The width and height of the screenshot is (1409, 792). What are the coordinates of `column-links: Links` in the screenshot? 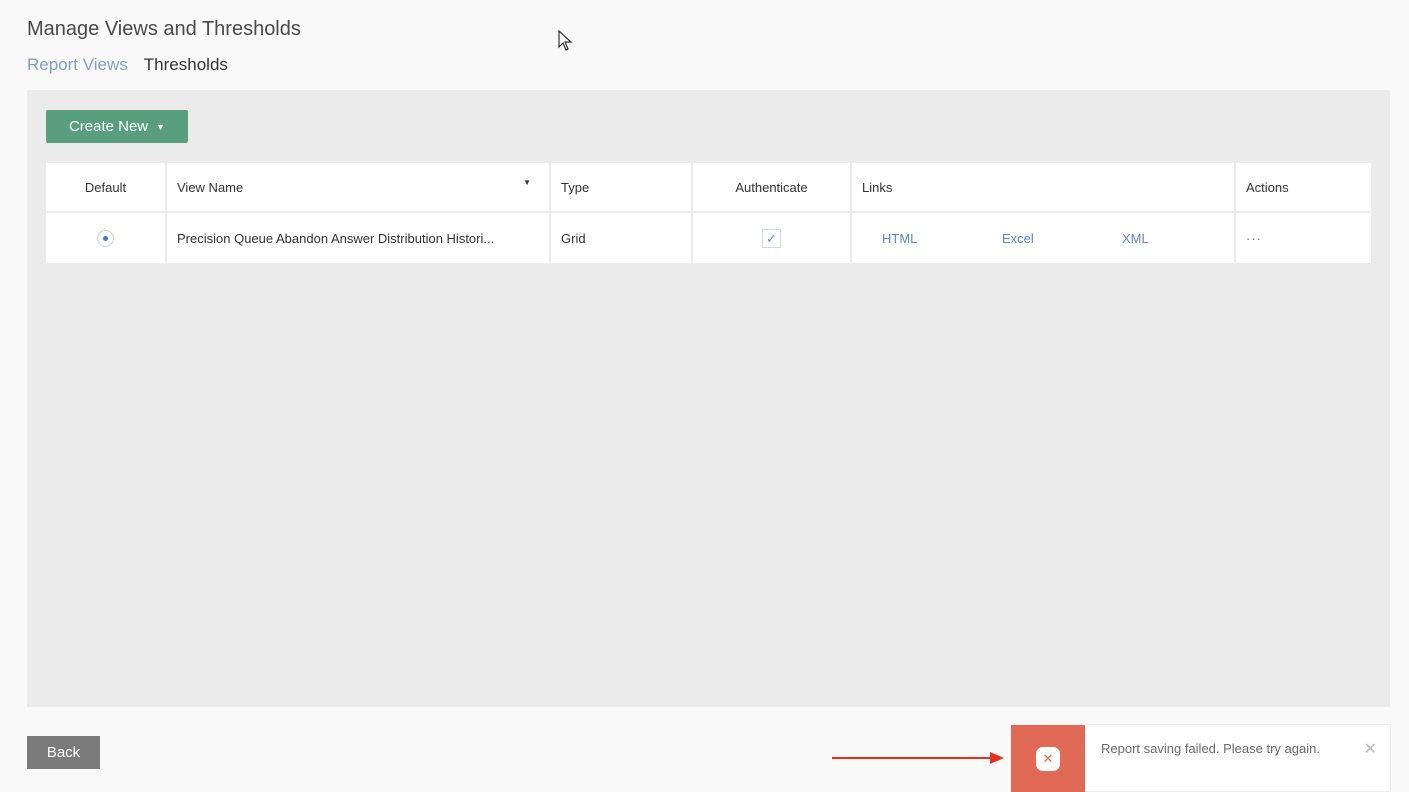 It's located at (1044, 188).